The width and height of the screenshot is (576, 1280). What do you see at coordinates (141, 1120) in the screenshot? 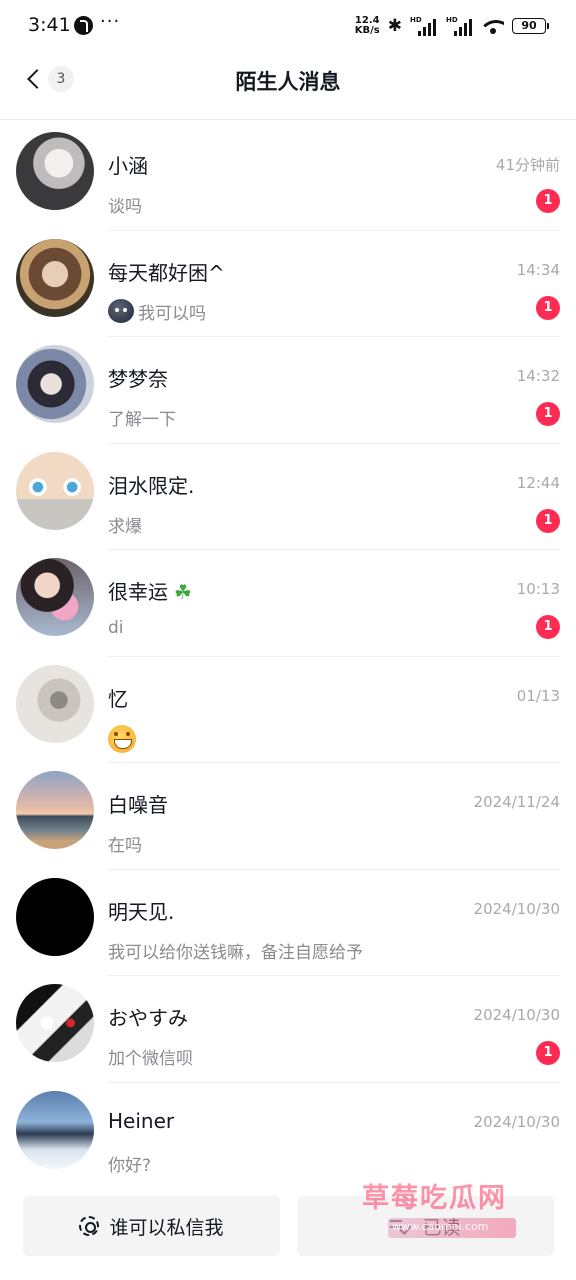
I see `contact-name: Heiner` at bounding box center [141, 1120].